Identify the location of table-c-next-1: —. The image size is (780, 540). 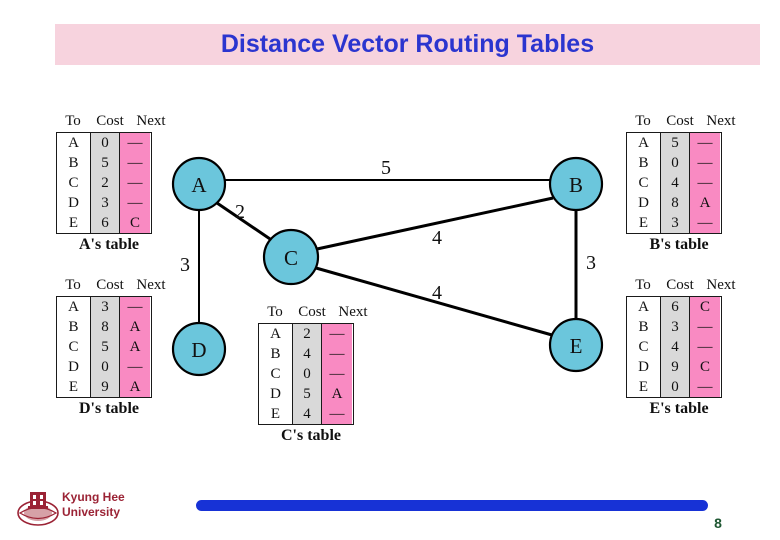
(337, 354).